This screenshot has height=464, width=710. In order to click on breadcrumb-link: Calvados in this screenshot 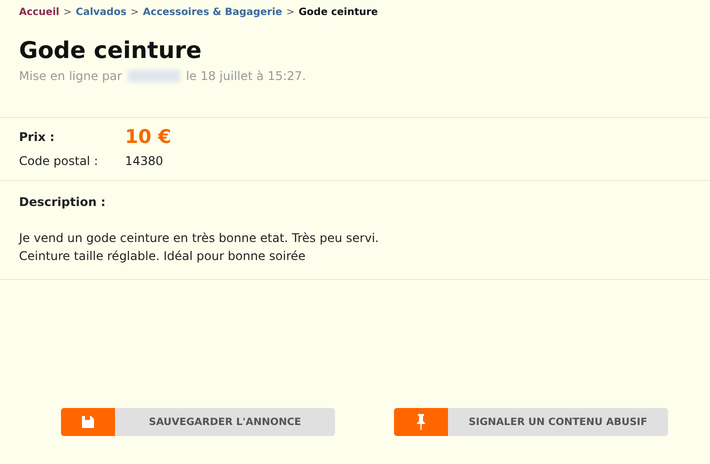, I will do `click(101, 12)`.